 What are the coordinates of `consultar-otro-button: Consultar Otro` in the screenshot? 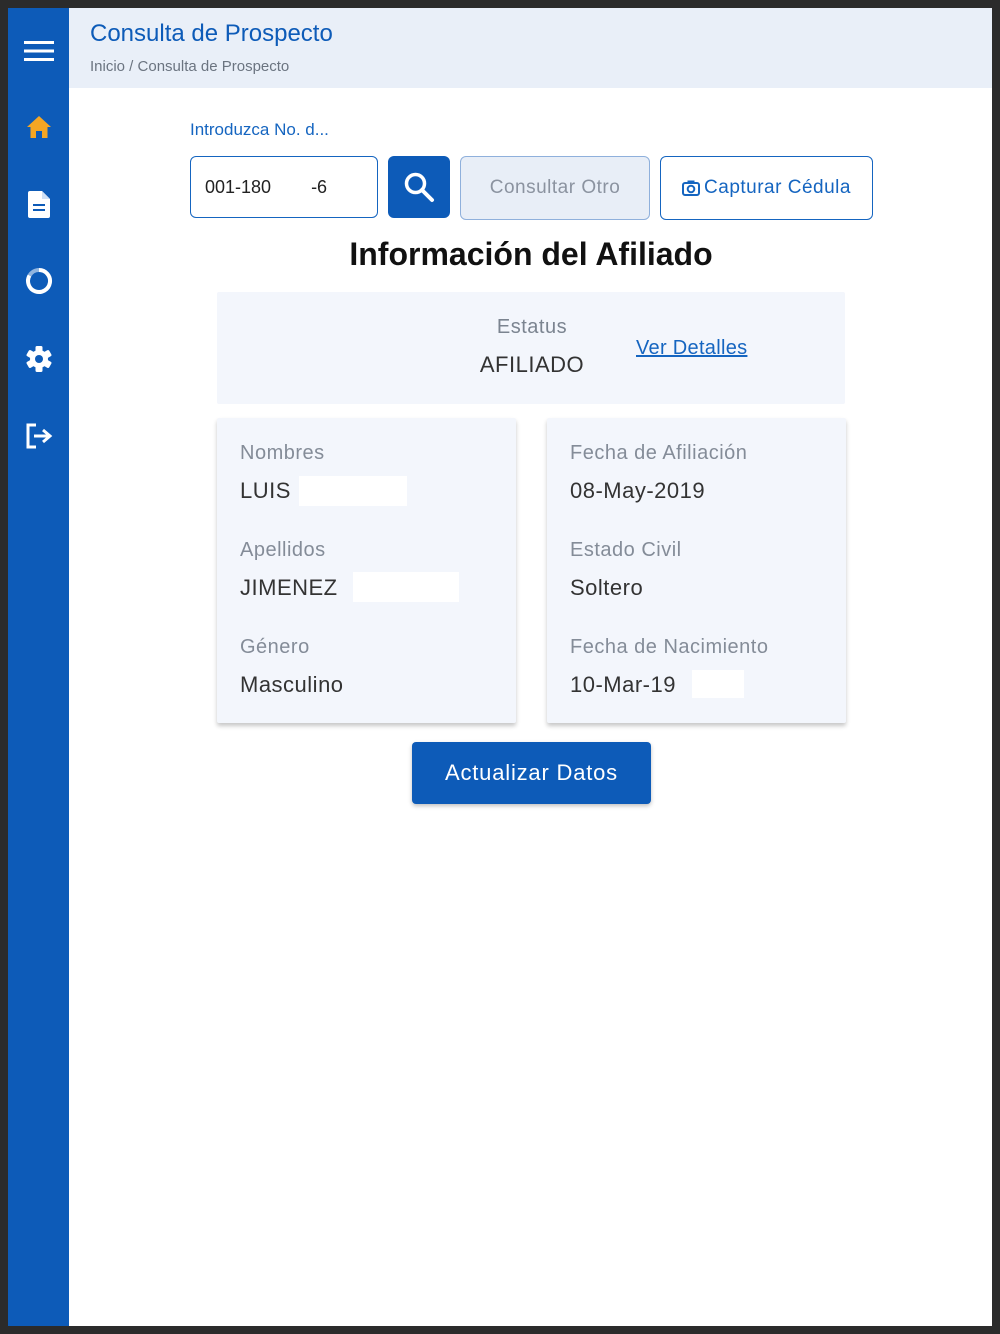 It's located at (555, 188).